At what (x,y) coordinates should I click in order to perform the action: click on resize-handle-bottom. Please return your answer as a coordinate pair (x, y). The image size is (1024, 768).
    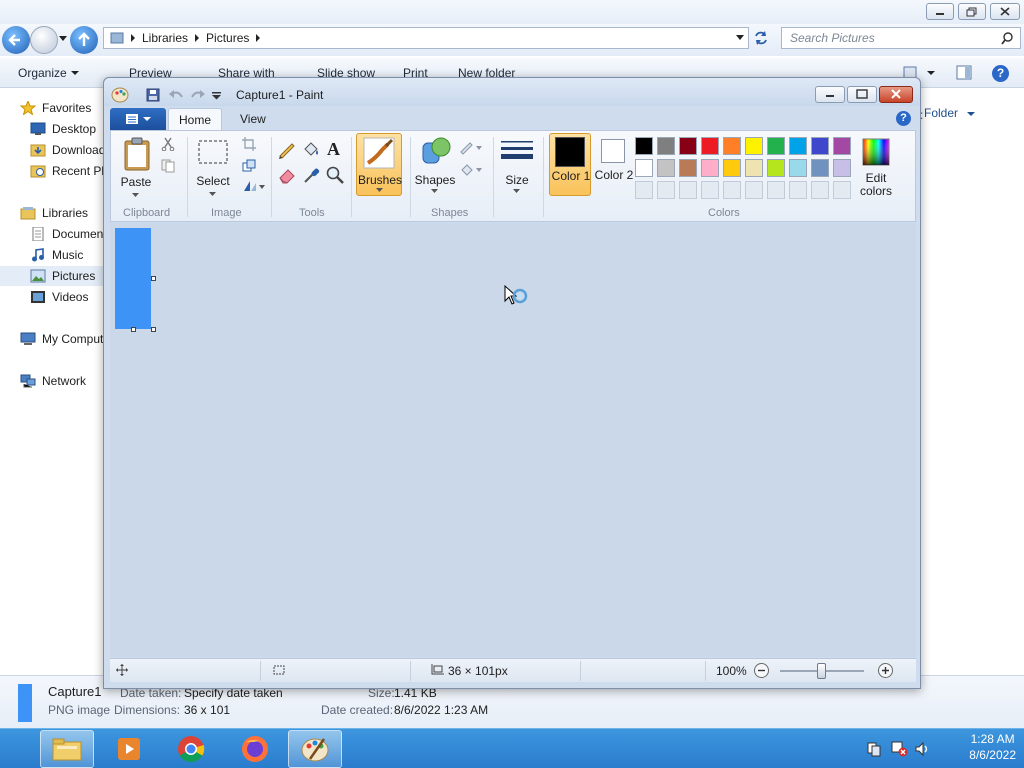
    Looking at the image, I should click on (133, 329).